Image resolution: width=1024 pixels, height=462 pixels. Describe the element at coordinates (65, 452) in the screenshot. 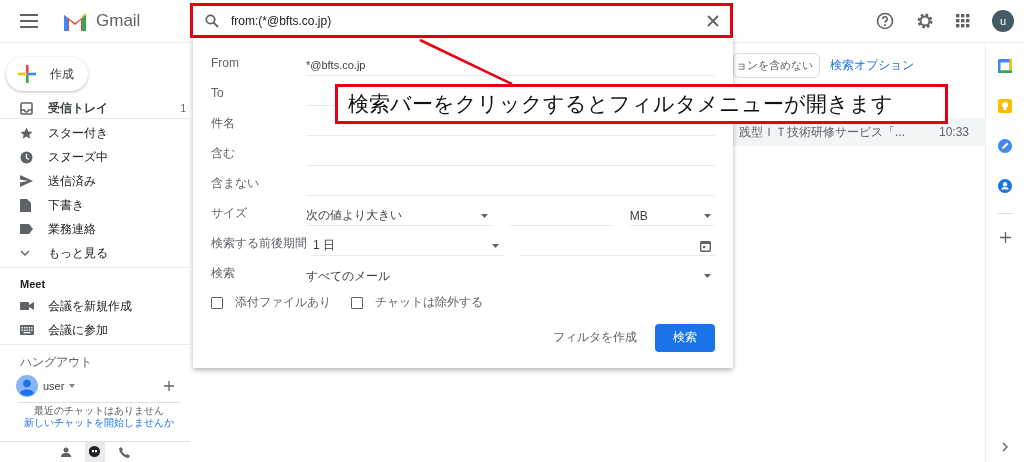

I see `person-icon` at that location.